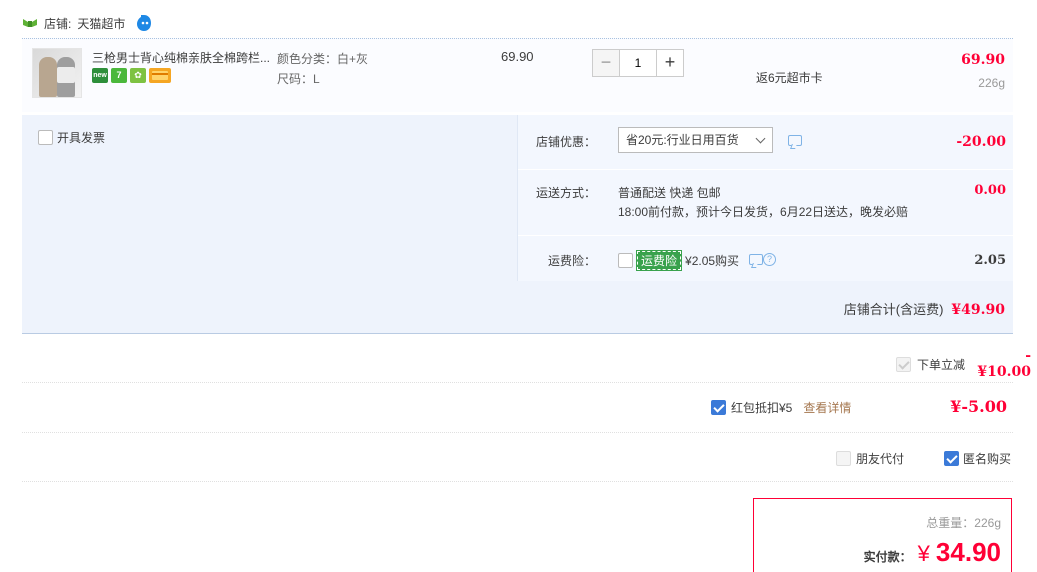 The image size is (1037, 572). I want to click on wangwang-chat-icon, so click(144, 23).